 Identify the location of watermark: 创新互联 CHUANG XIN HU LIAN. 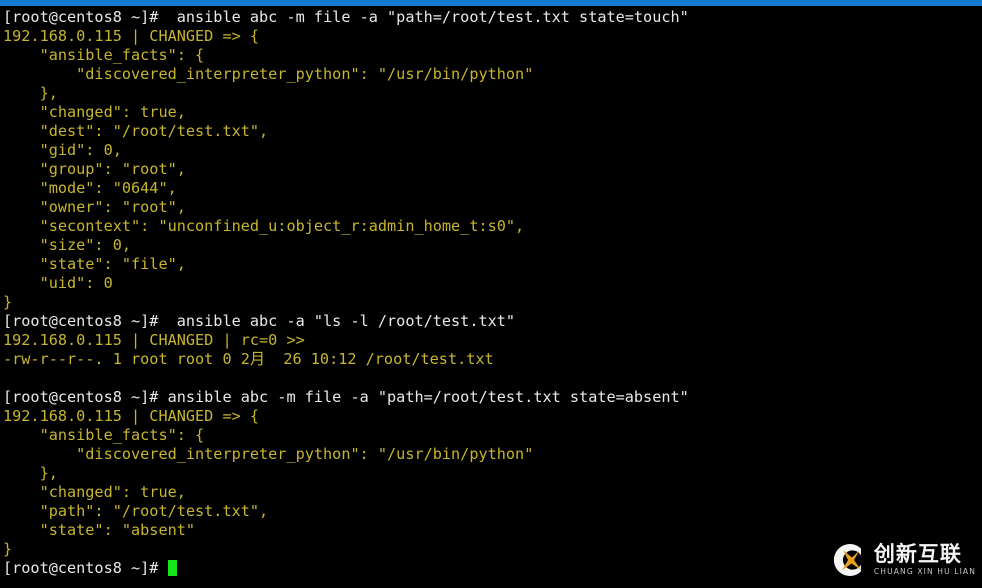
(902, 560).